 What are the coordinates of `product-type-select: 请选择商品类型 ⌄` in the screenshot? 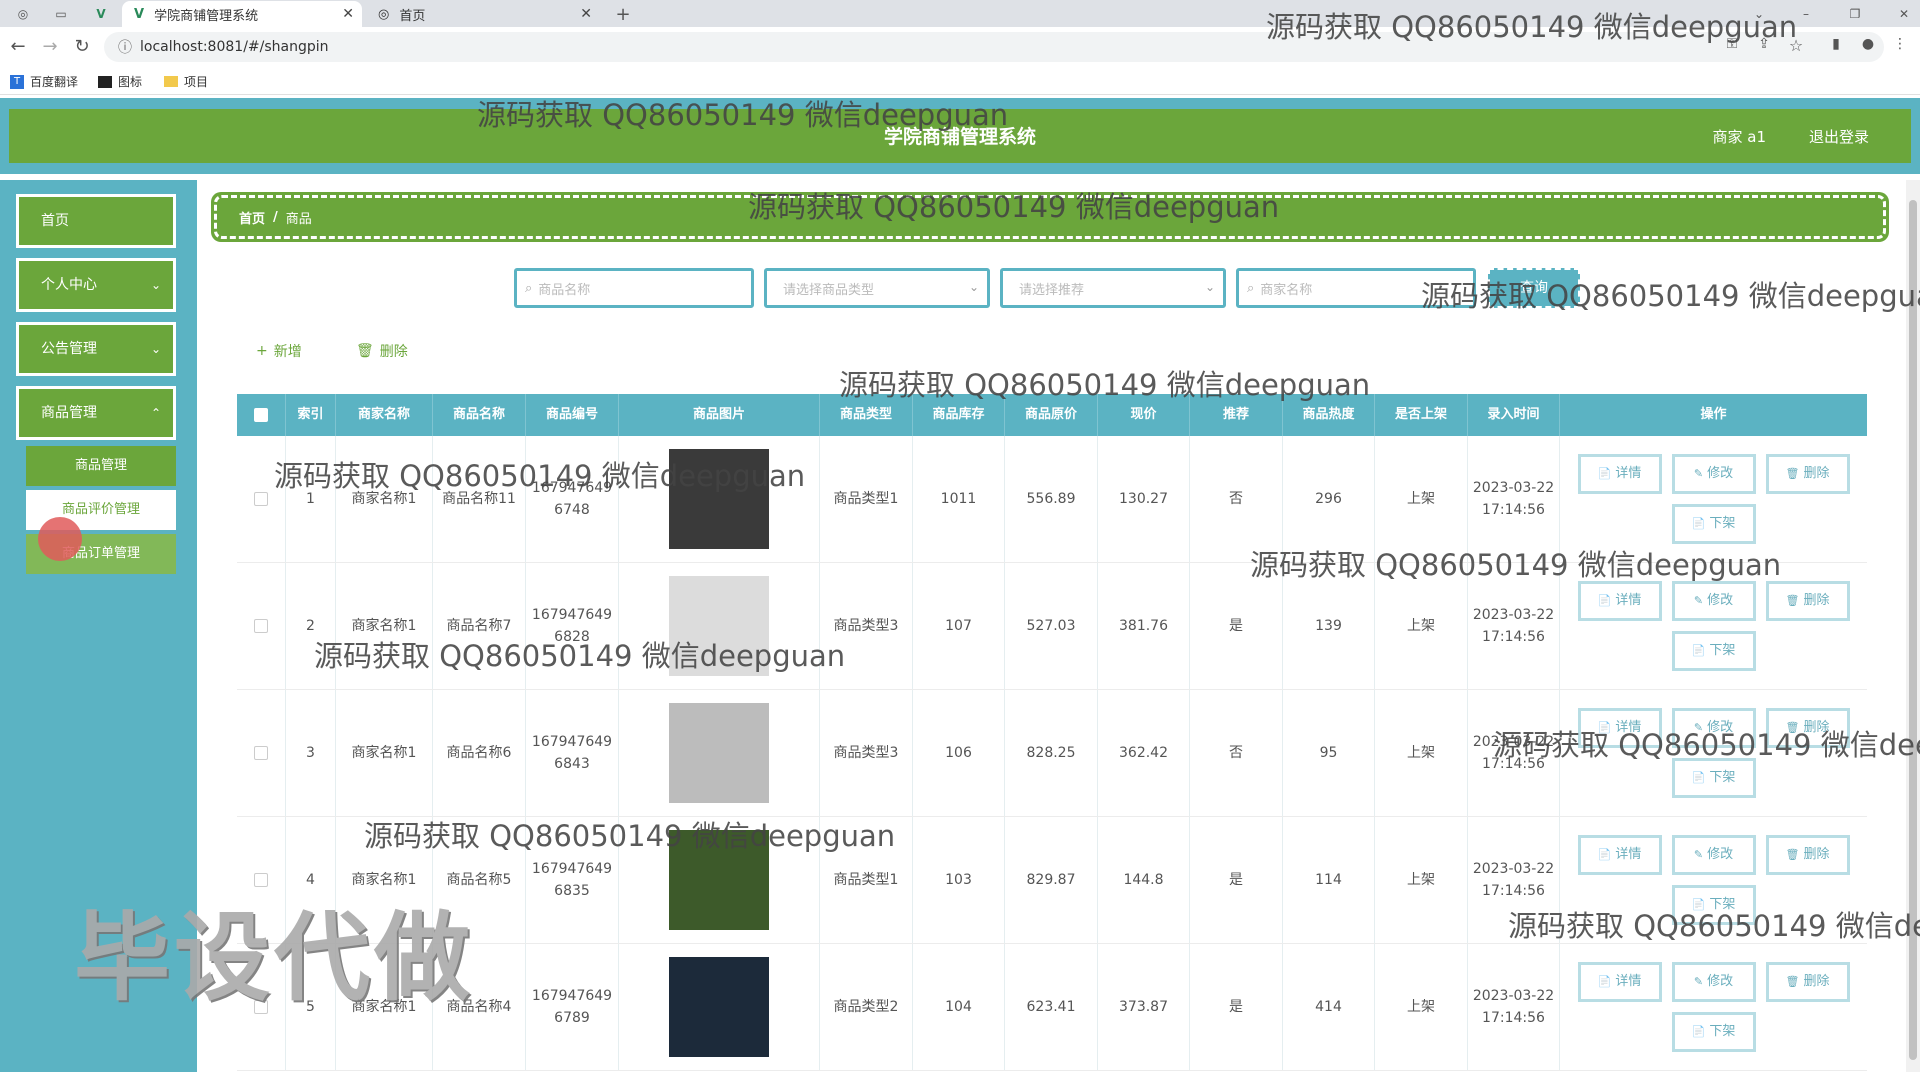 It's located at (877, 288).